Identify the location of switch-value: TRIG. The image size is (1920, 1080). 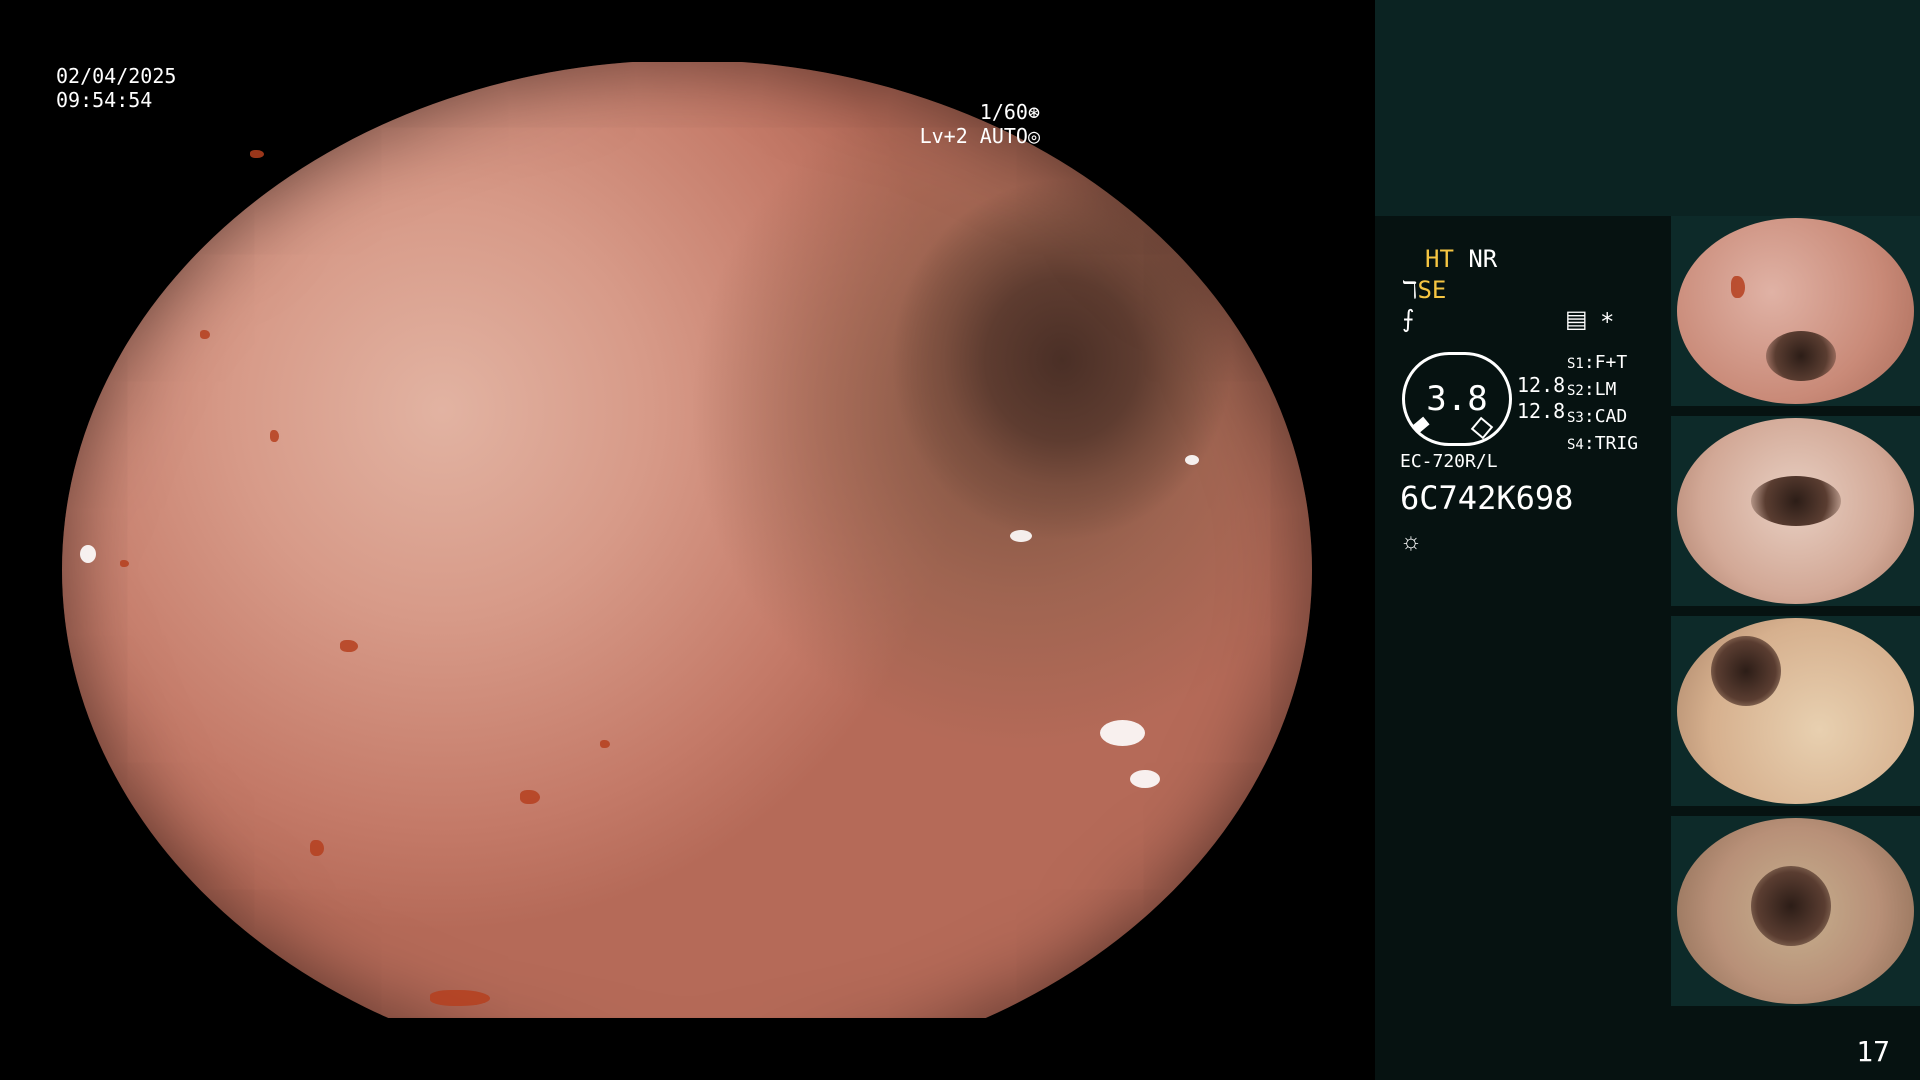
(1616, 443).